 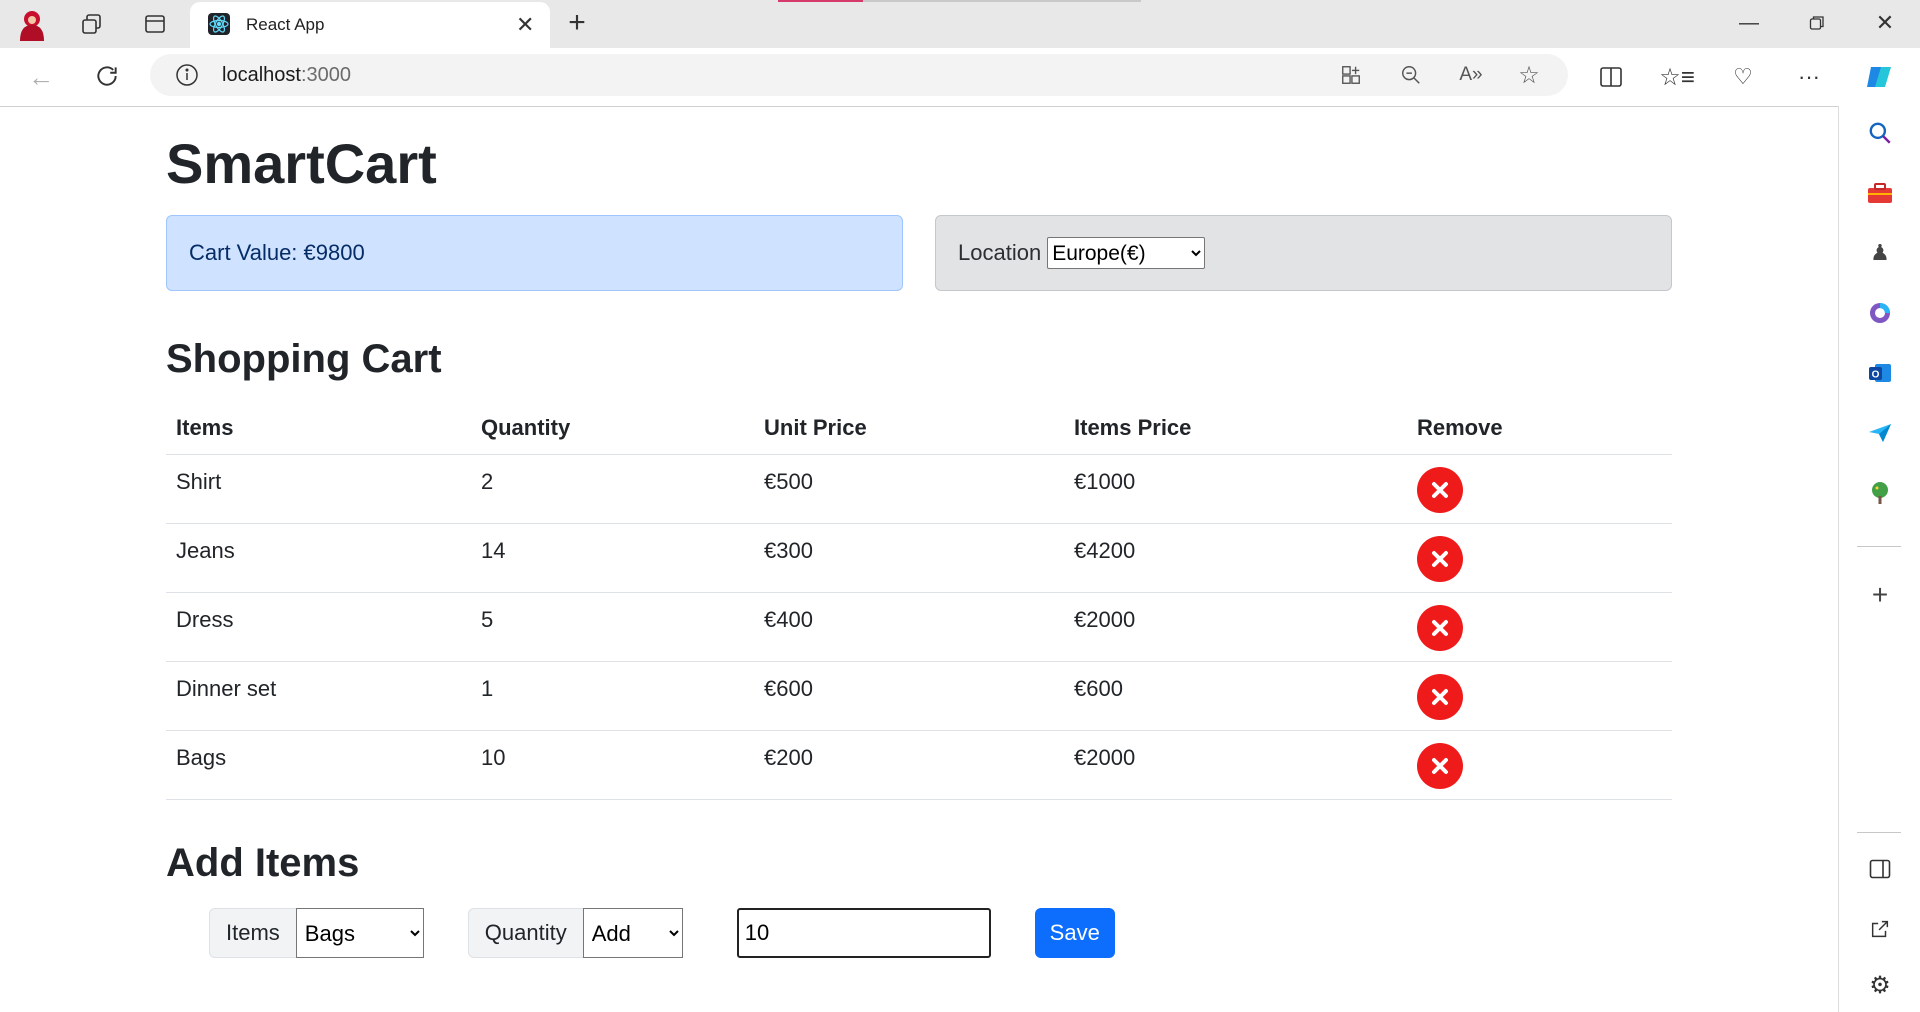 I want to click on window-close-icon: ✕, so click(x=1885, y=23).